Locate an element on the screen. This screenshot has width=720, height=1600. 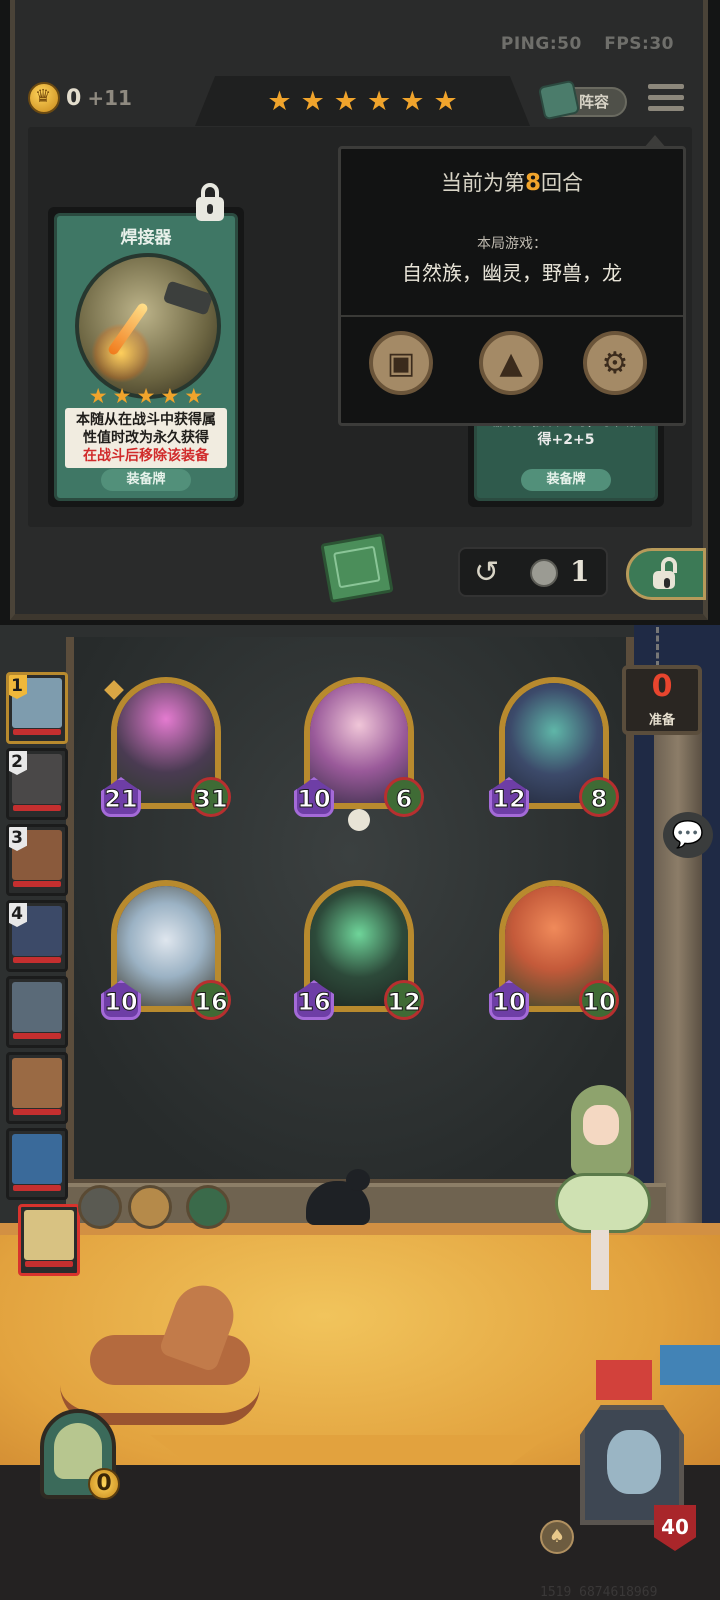
network-stats: PING:50 FPS:30 is located at coordinates (579, 44).